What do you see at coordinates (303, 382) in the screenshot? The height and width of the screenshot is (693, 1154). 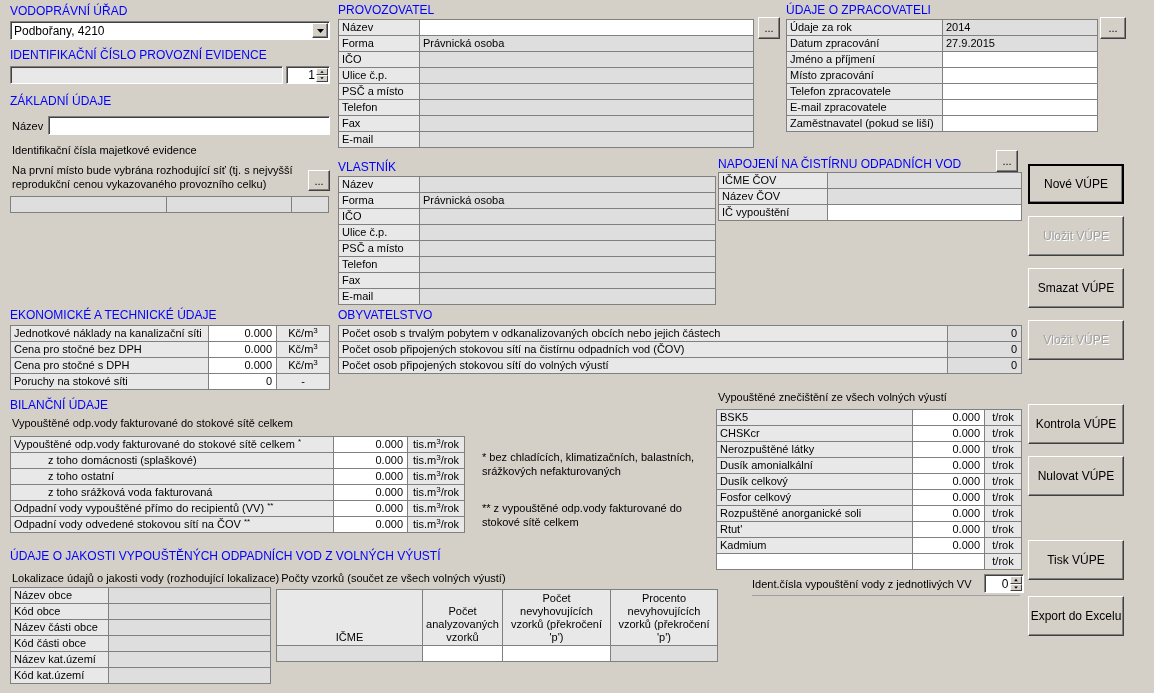 I see `table-cell: -` at bounding box center [303, 382].